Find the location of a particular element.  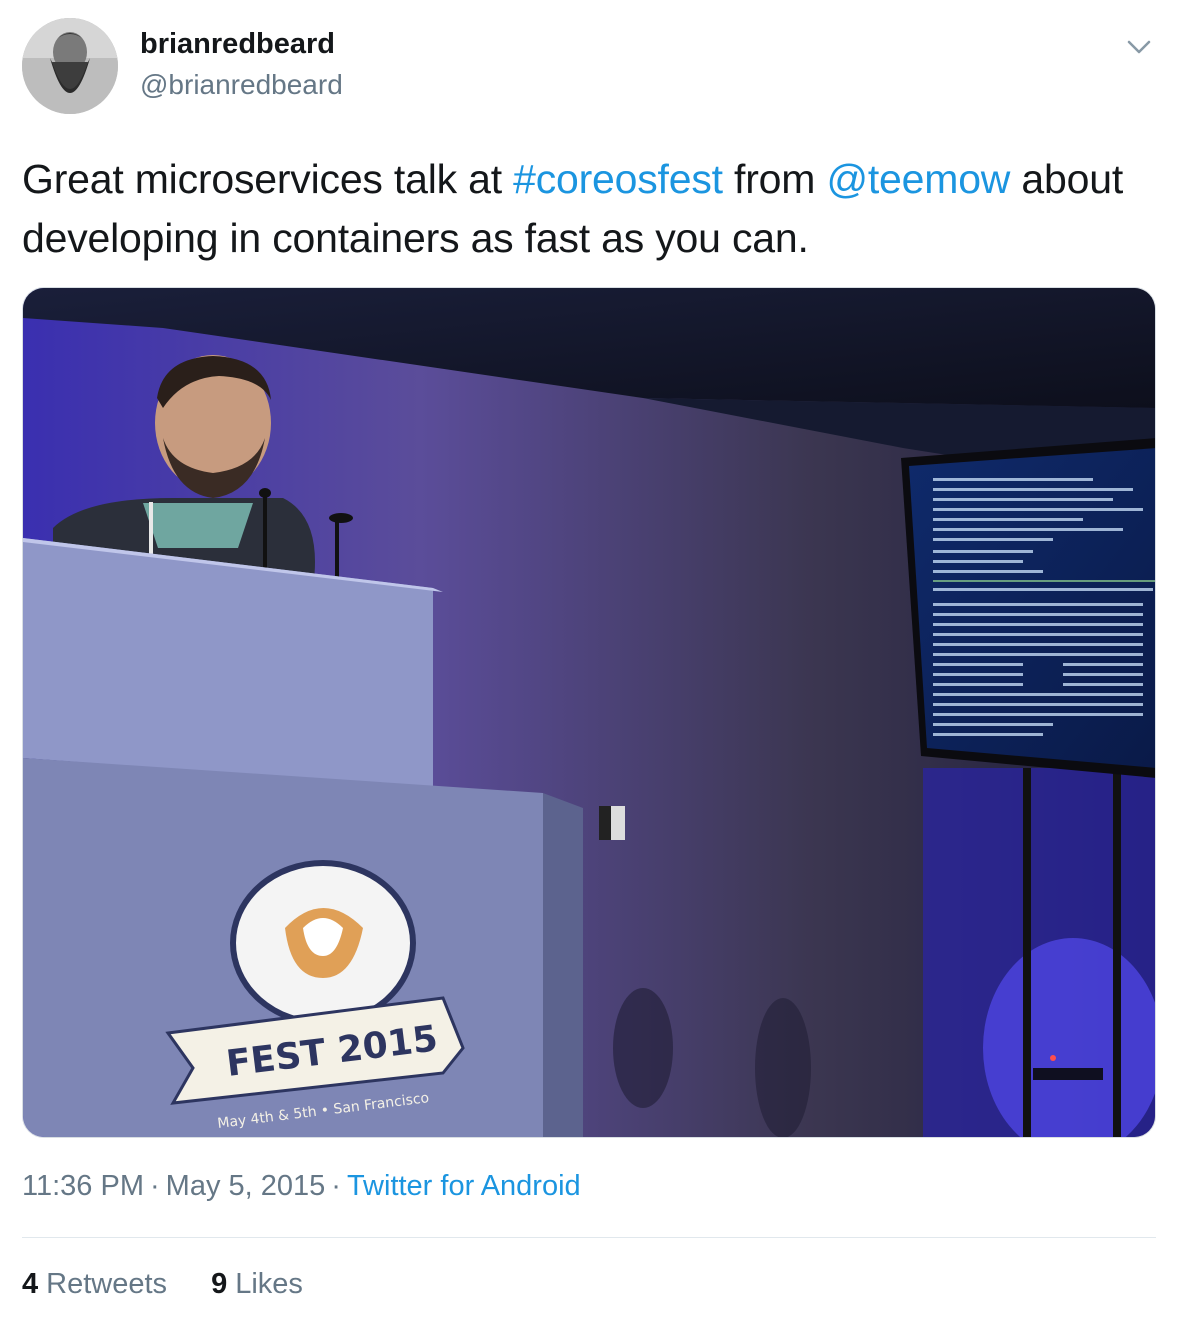

tweet-meta: 11:36 PM · May 5, 2015 · Twitter for Android is located at coordinates (301, 1186).